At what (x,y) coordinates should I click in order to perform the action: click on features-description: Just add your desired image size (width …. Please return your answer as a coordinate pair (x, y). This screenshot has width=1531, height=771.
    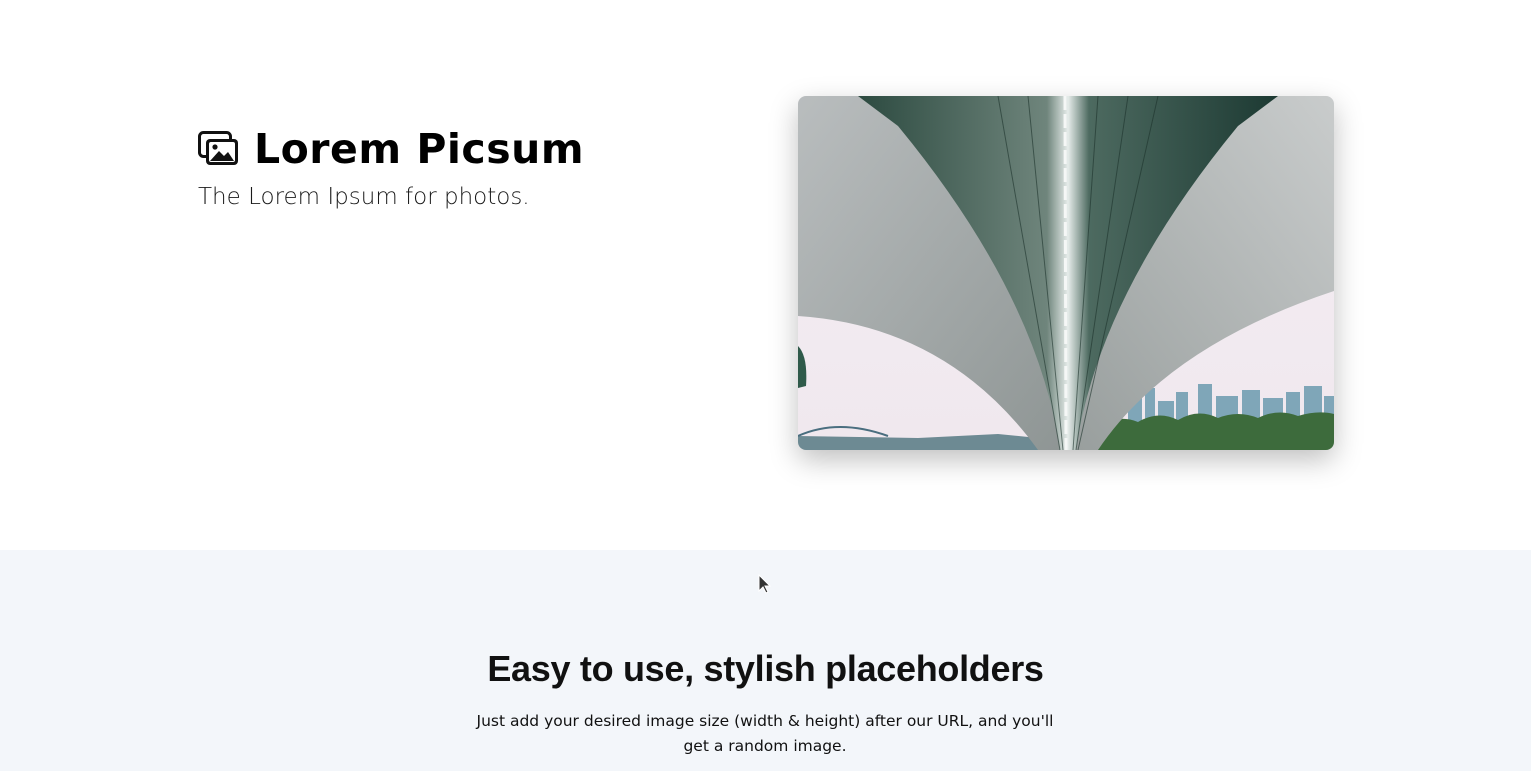
    Looking at the image, I should click on (765, 733).